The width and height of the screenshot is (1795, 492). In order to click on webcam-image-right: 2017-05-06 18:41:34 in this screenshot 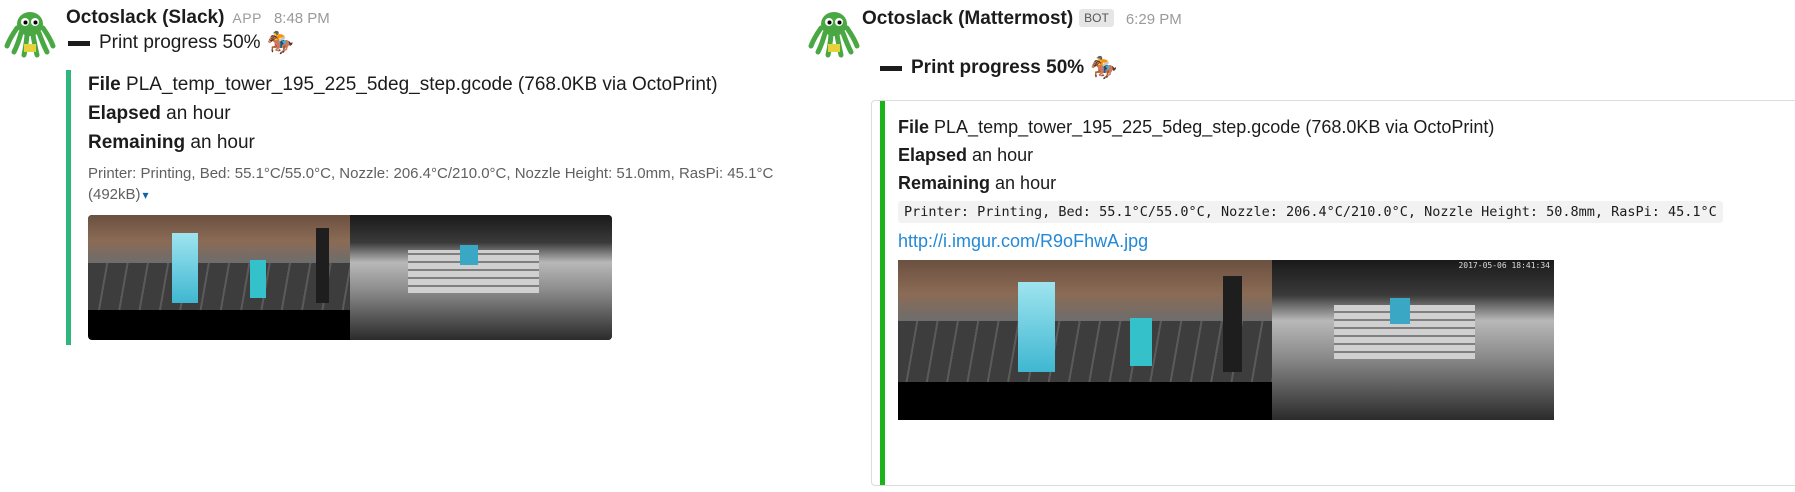, I will do `click(1413, 340)`.